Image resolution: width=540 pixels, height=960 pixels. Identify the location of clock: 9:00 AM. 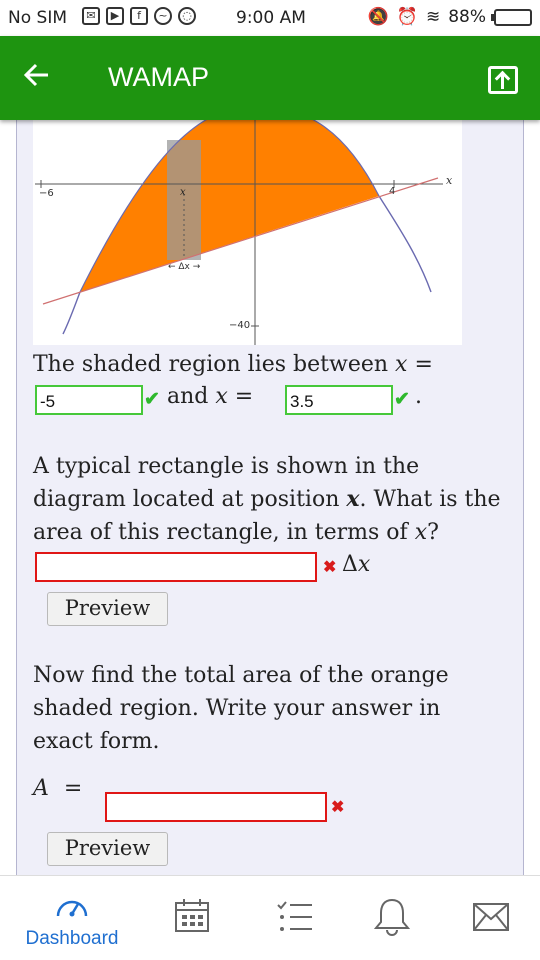
(271, 18).